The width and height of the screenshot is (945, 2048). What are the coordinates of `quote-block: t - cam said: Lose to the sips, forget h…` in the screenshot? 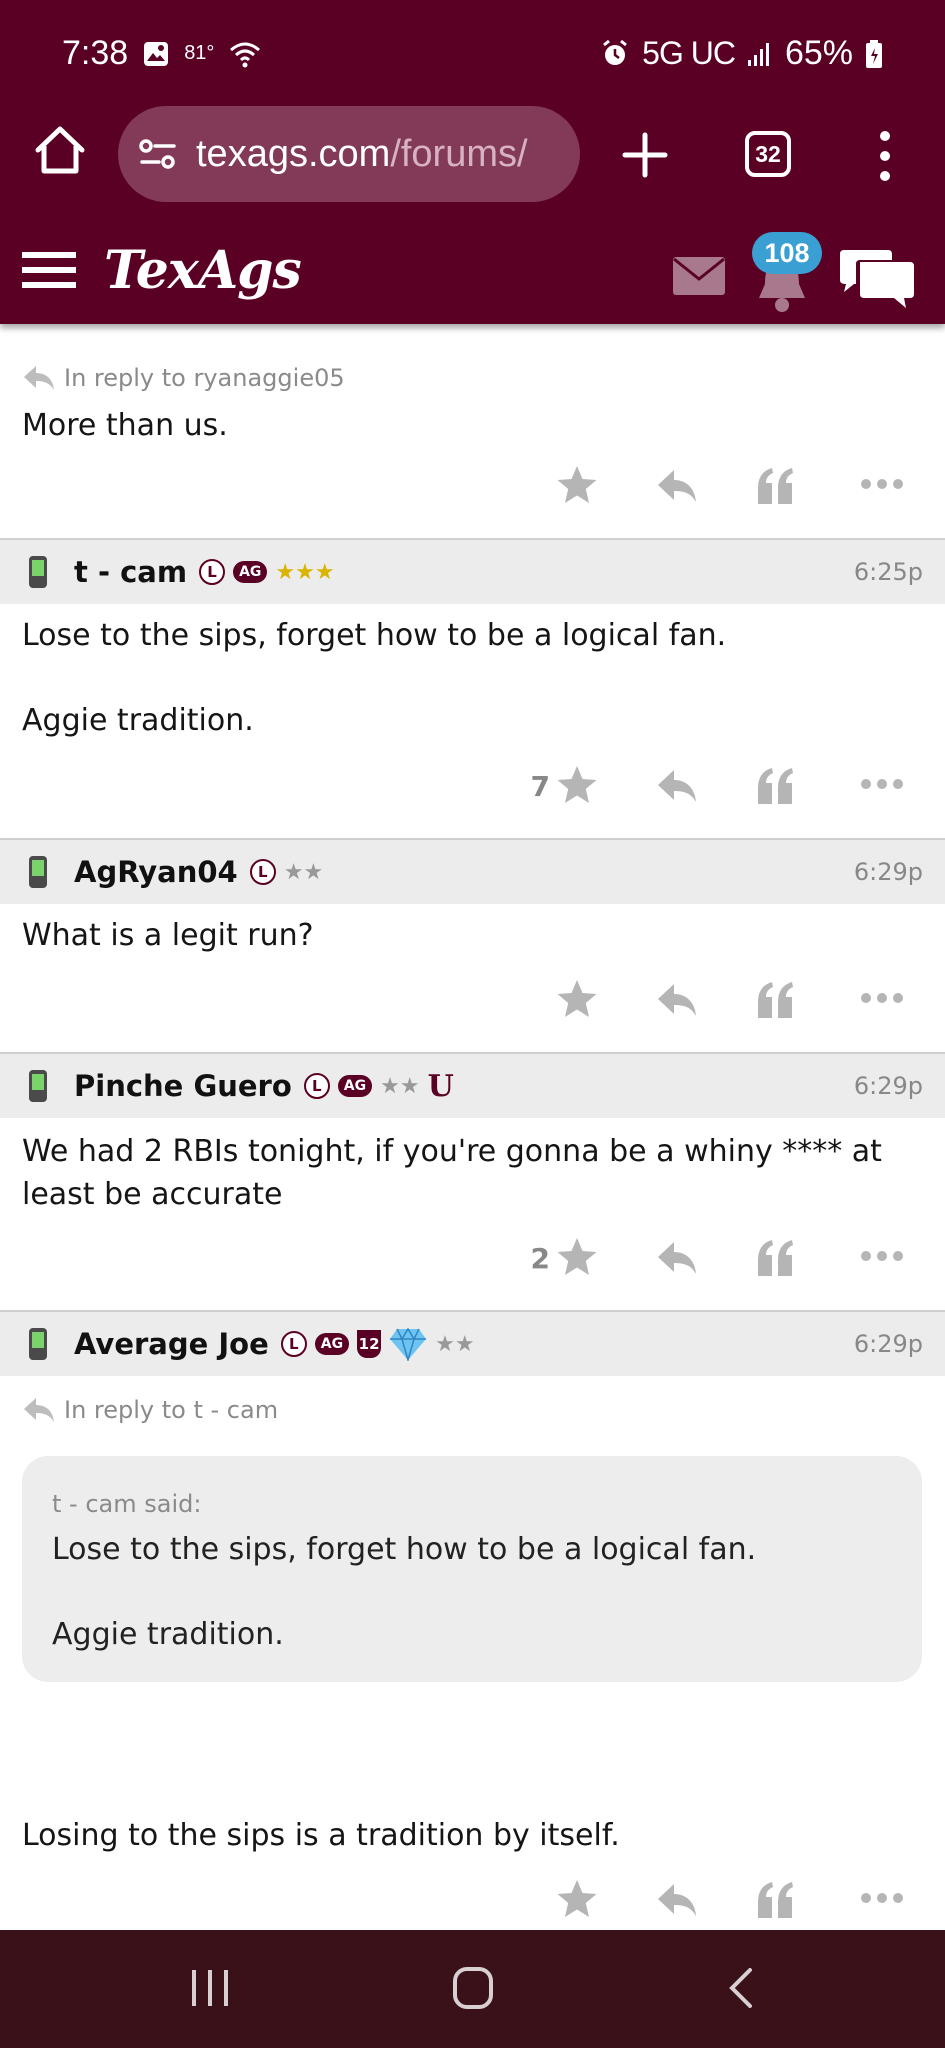 It's located at (472, 1569).